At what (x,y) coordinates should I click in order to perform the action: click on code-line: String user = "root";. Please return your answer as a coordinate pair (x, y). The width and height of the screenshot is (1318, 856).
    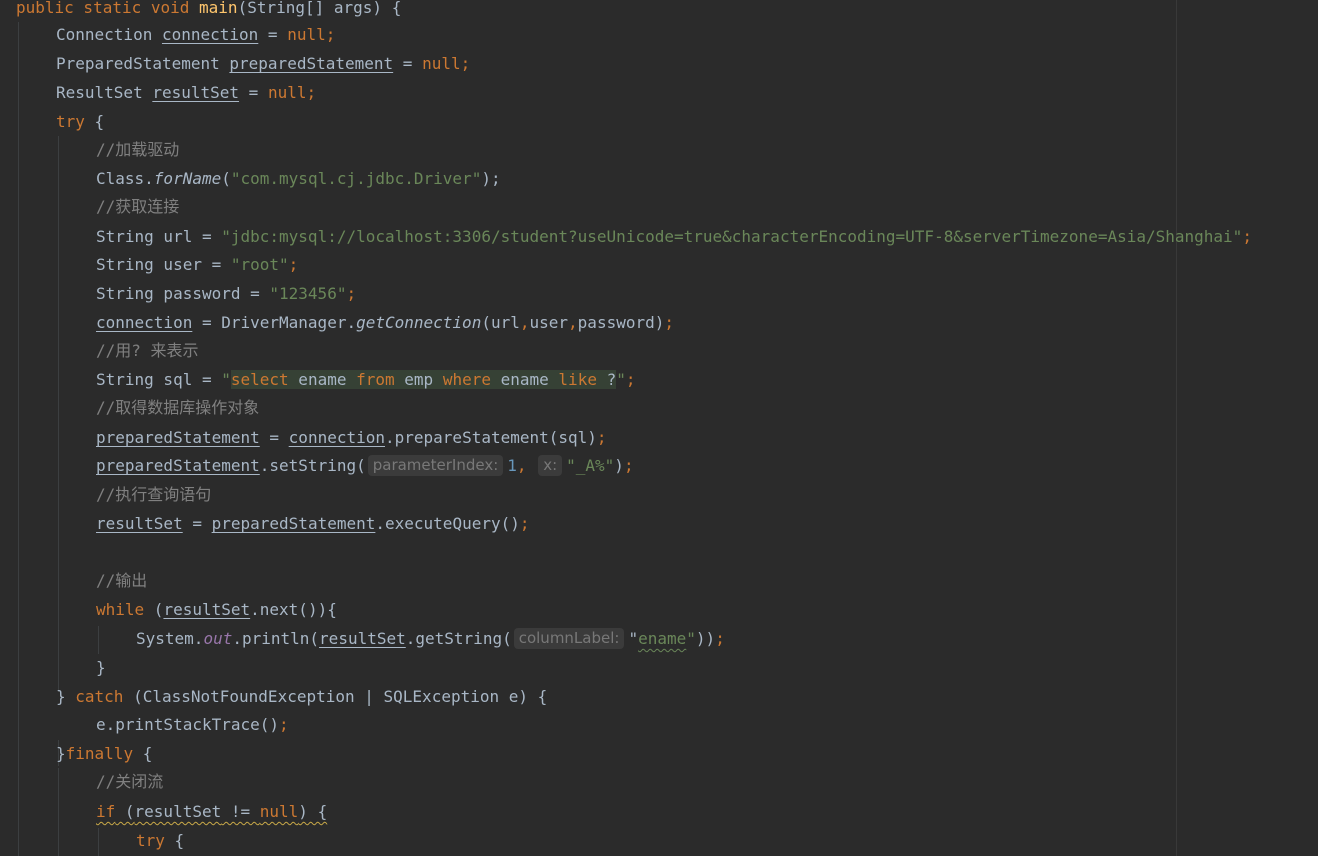
    Looking at the image, I should click on (197, 264).